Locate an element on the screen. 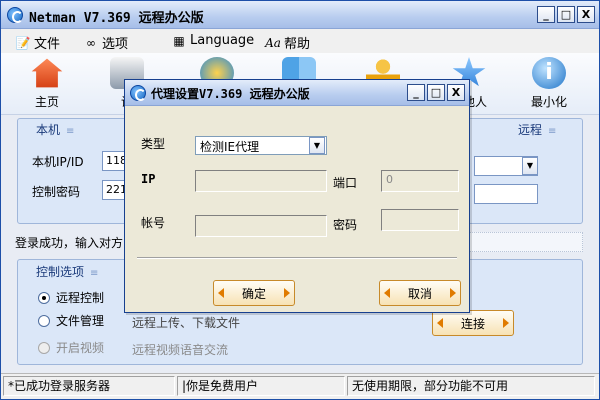  ok-button-label: 确定 is located at coordinates (253, 293).